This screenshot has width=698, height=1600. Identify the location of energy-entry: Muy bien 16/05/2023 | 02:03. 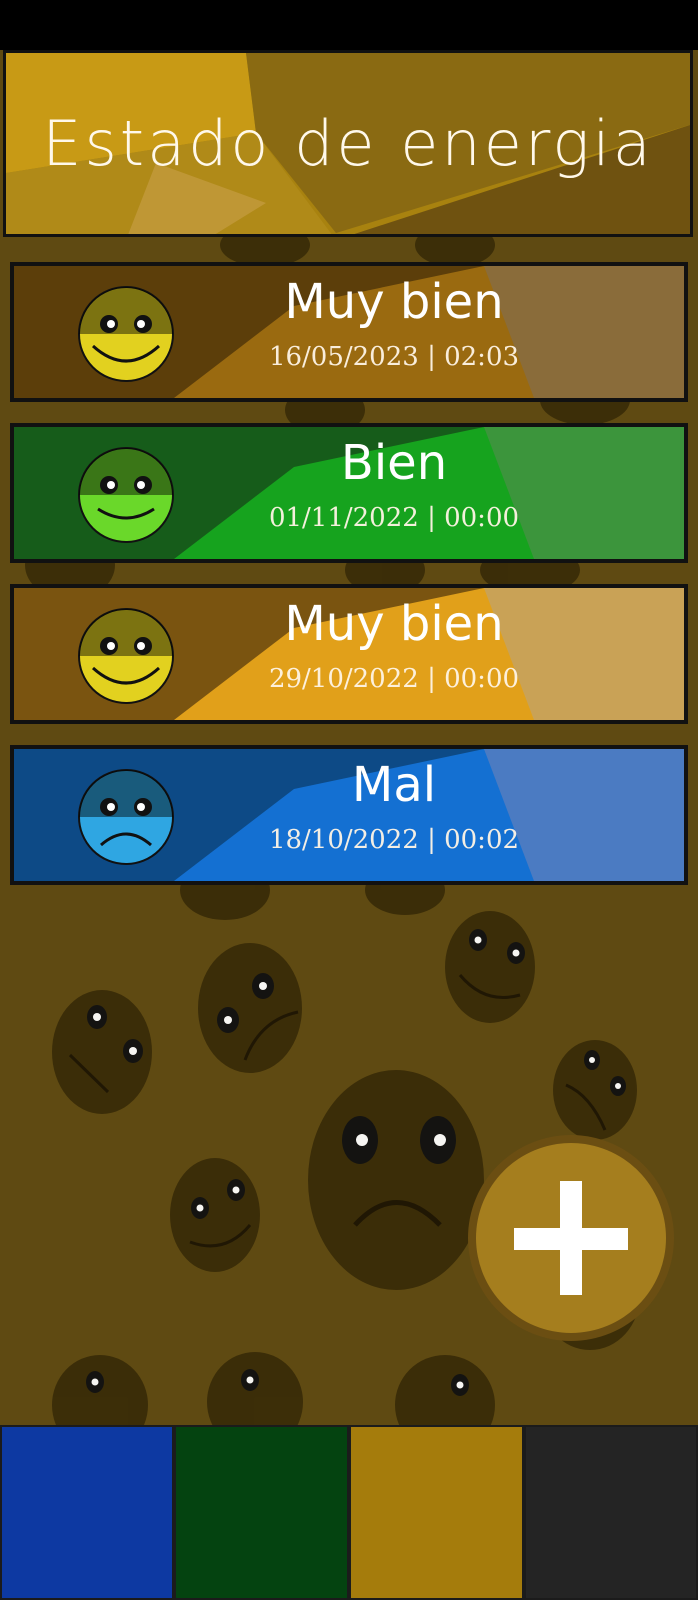
(349, 332).